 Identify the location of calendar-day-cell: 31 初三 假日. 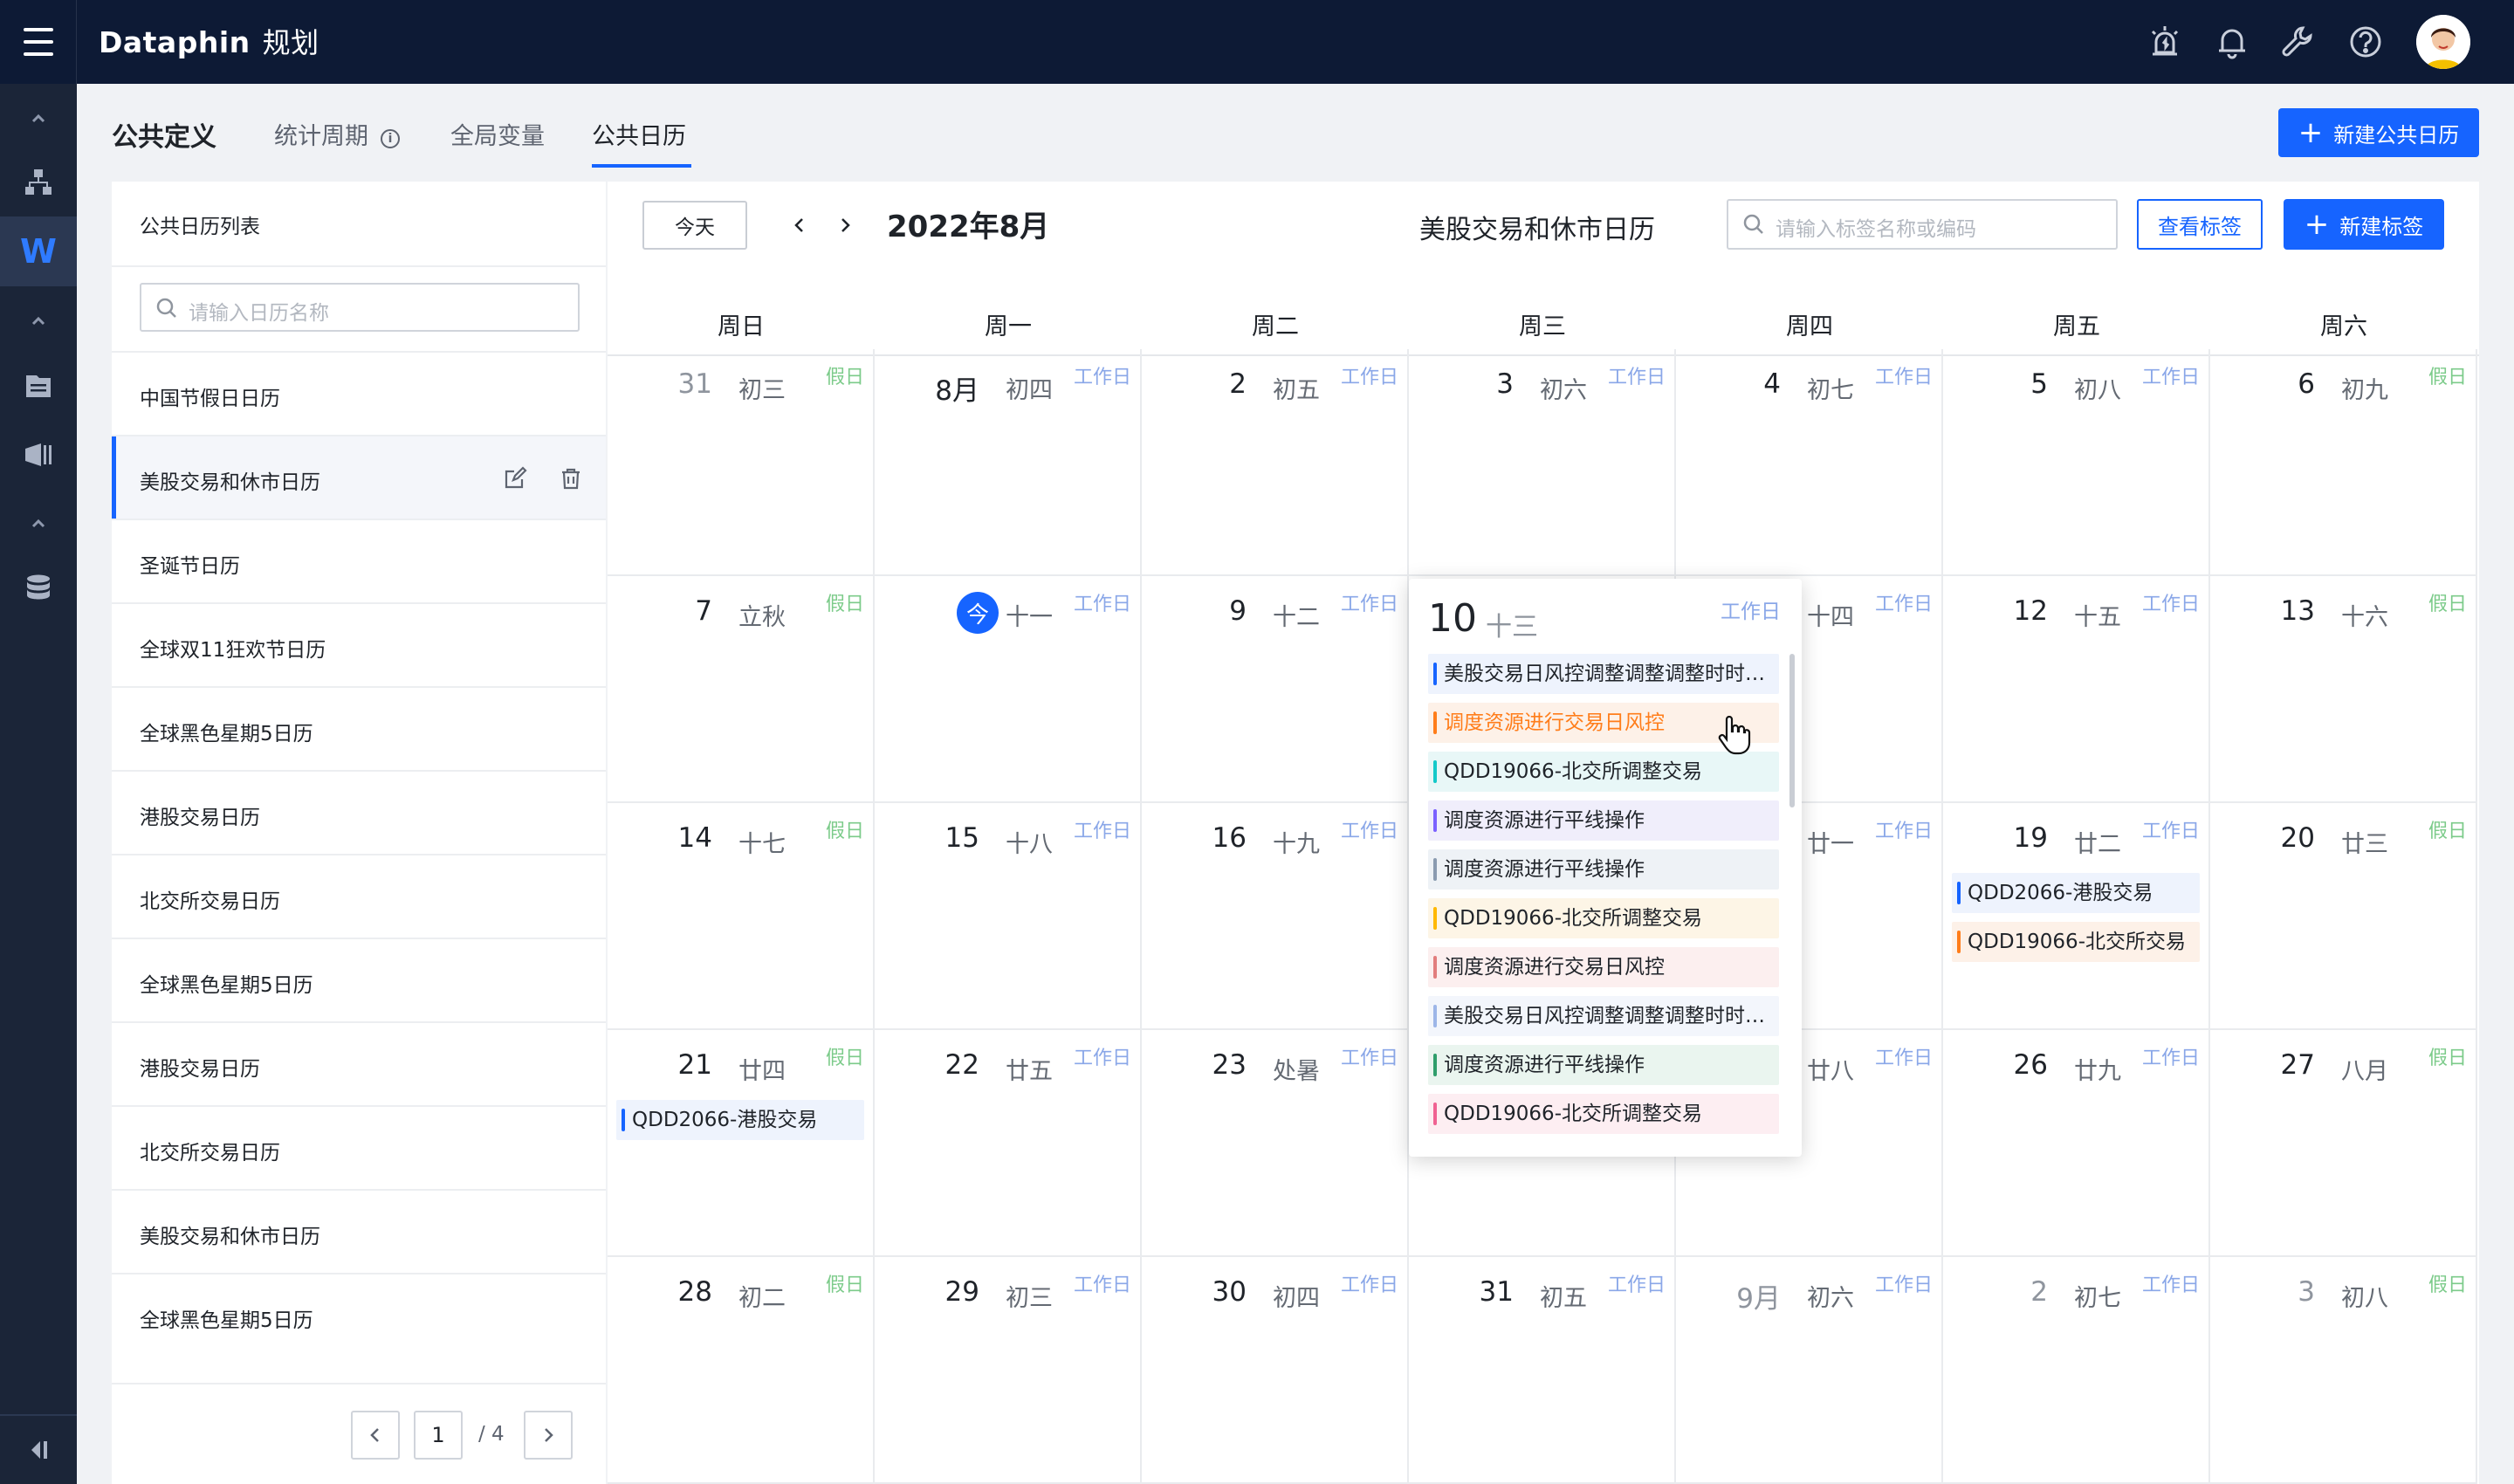
(741, 463).